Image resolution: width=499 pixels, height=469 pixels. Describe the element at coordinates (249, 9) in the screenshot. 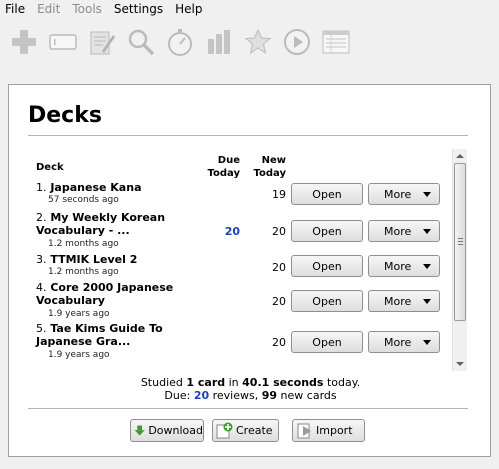

I see `menu-bar: File Edit Tools Settings Help` at that location.